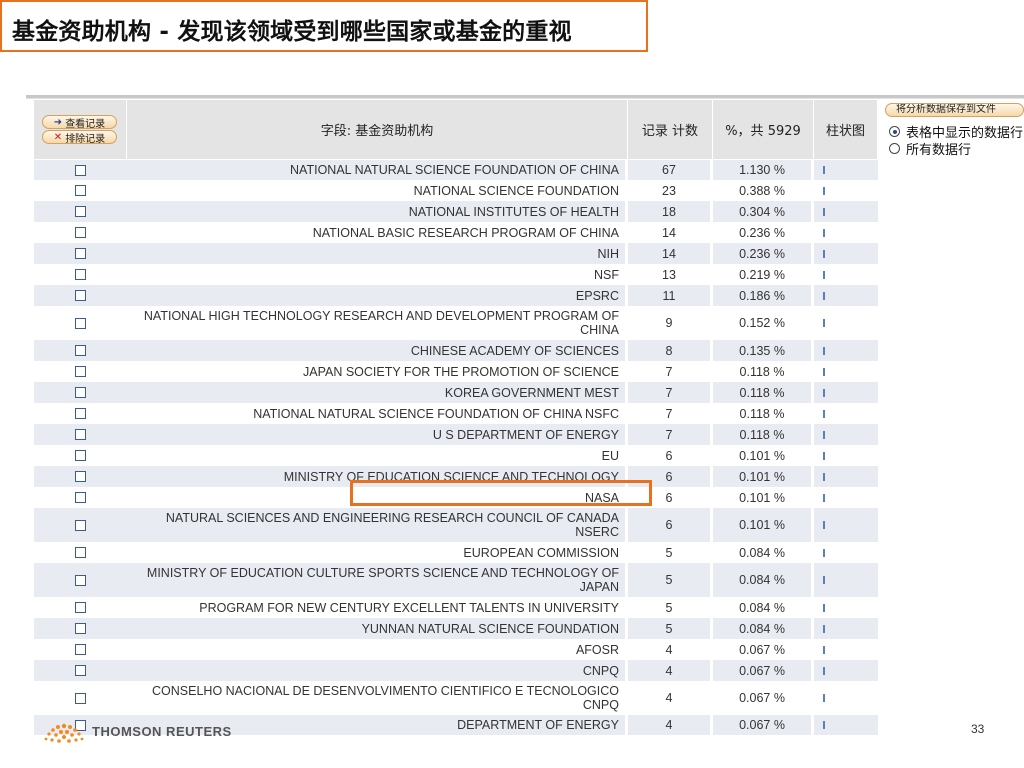 Image resolution: width=1024 pixels, height=768 pixels. Describe the element at coordinates (762, 211) in the screenshot. I see `row-percent: 0.304 %` at that location.